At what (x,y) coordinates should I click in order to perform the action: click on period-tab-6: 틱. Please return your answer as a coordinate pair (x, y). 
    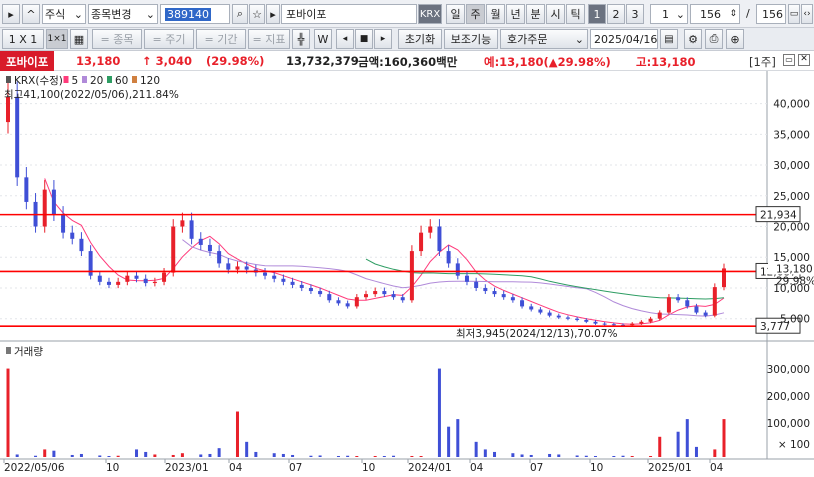
    Looking at the image, I should click on (575, 14).